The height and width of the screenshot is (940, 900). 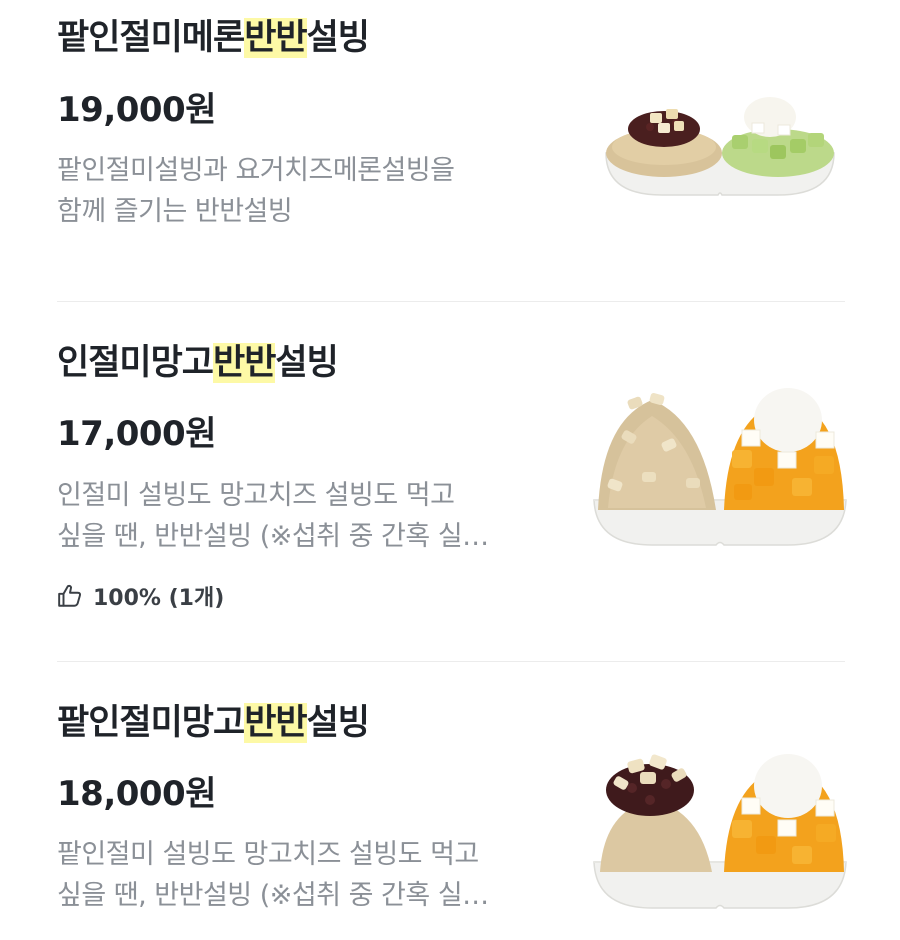 What do you see at coordinates (256, 170) in the screenshot?
I see `description-line: 팥인절미설빙과 요거치즈메론설빙을` at bounding box center [256, 170].